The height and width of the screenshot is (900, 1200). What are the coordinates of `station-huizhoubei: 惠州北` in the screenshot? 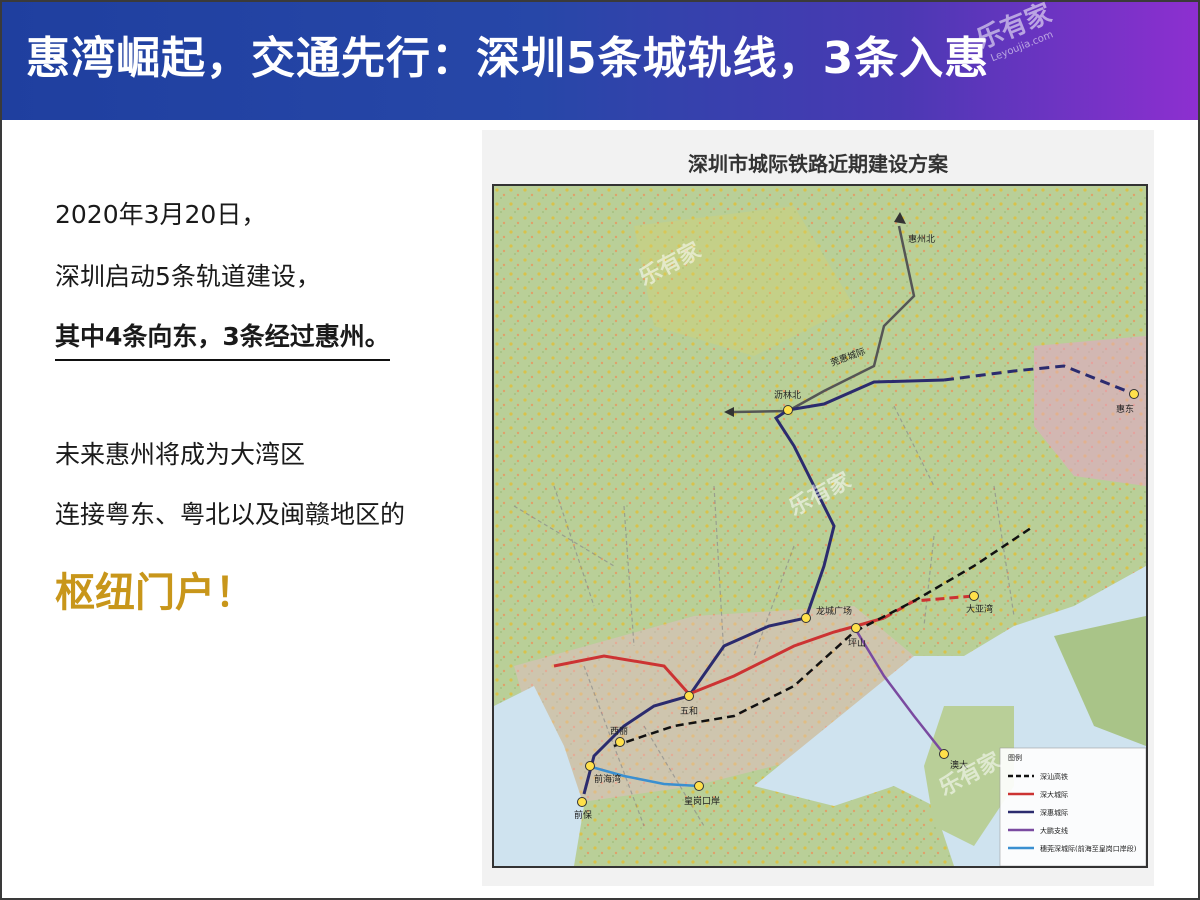 It's located at (921, 239).